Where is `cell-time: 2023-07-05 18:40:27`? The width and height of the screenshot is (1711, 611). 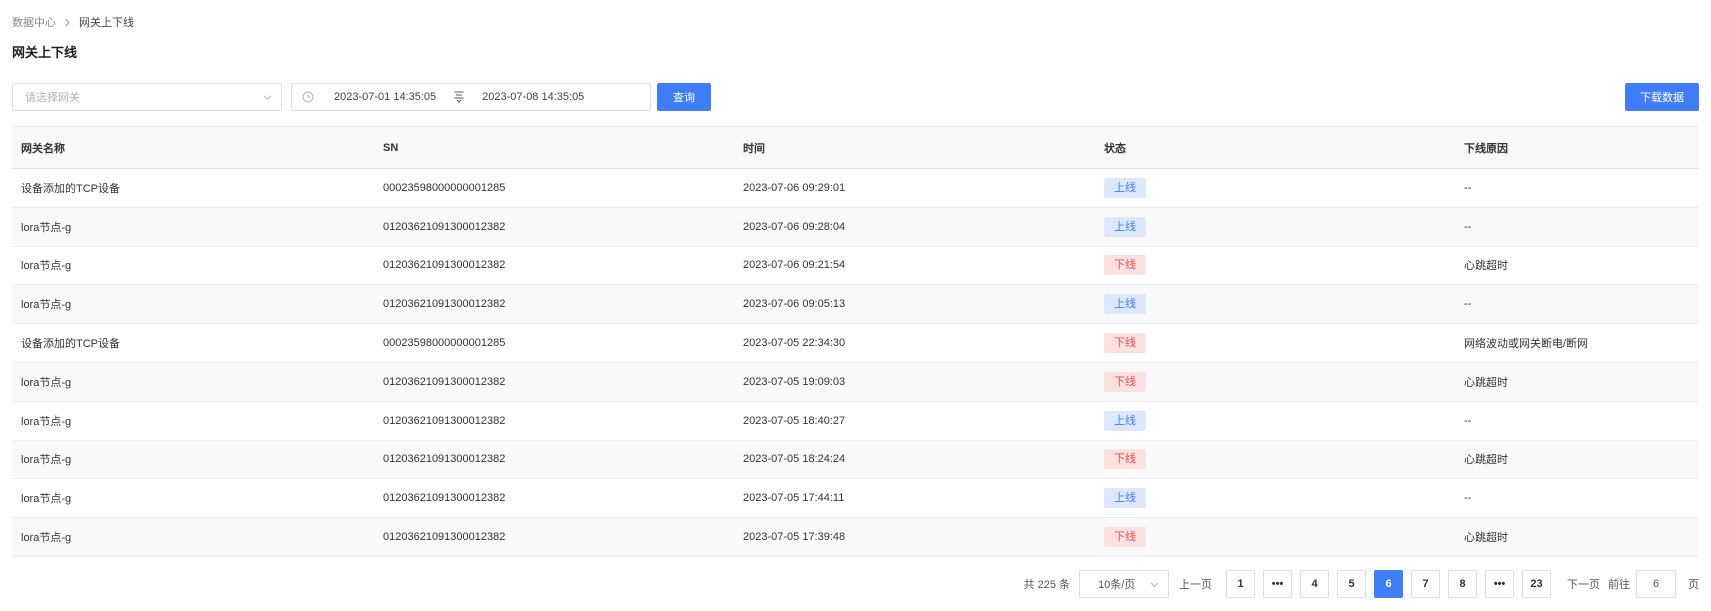 cell-time: 2023-07-05 18:40:27 is located at coordinates (794, 420).